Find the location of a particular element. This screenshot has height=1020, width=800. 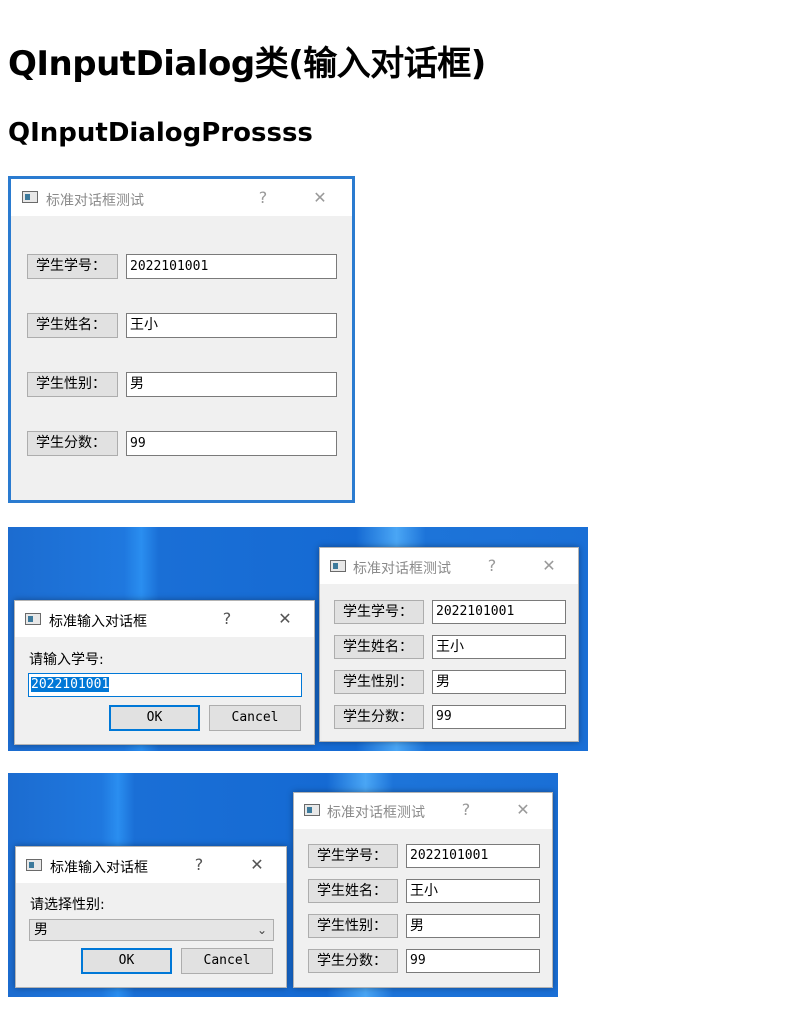

input-prompt: 请选择性别: is located at coordinates (67, 905).